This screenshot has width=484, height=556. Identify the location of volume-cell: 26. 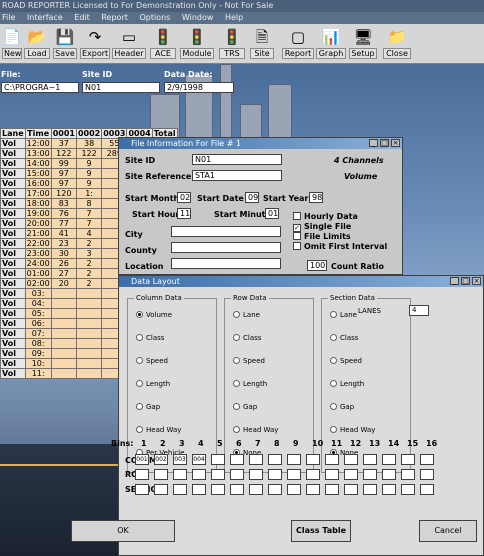
(63, 263).